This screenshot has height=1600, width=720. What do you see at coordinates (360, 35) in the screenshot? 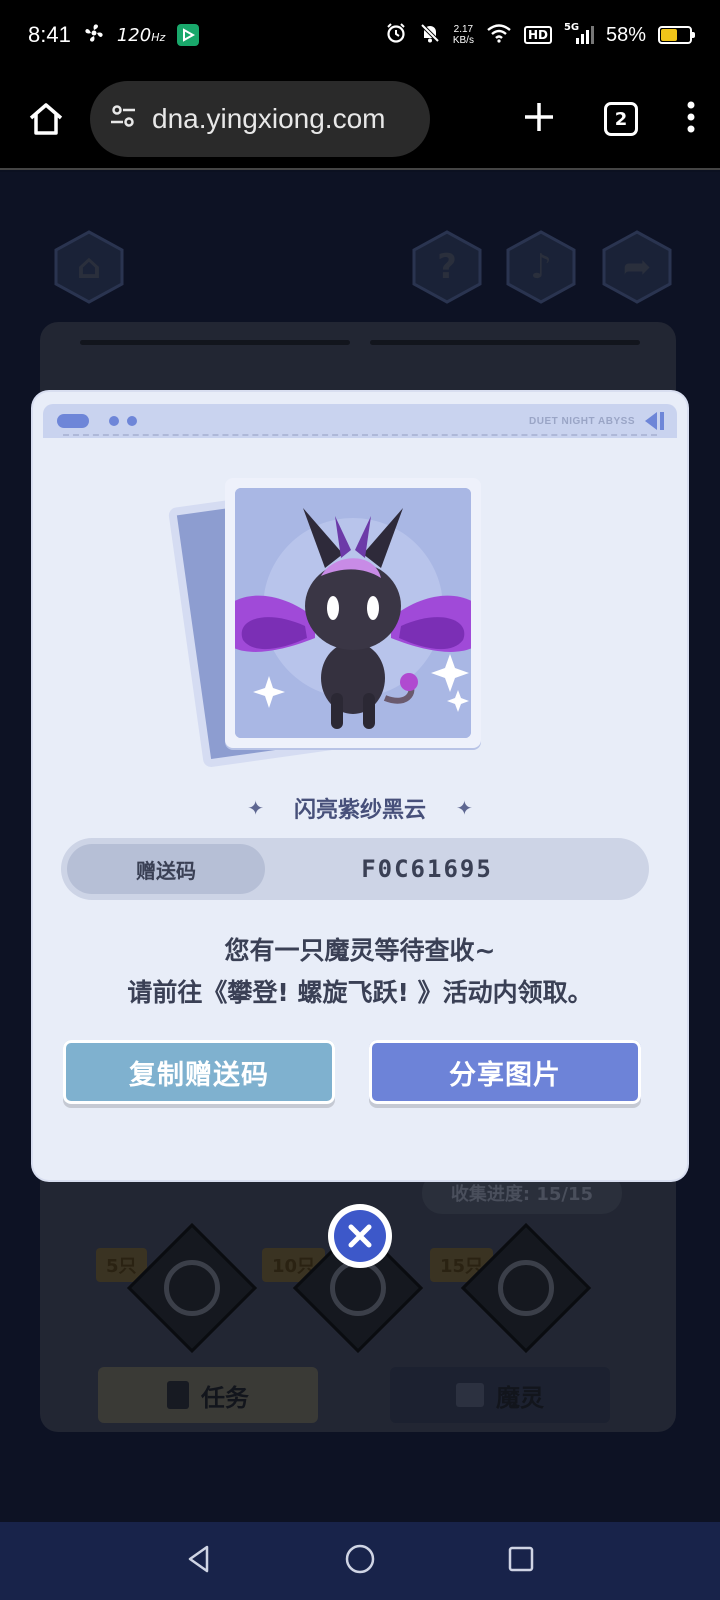
I see `status-bar: 8:41 120Hz 2.17 KB/s HD 5G 58%` at bounding box center [360, 35].